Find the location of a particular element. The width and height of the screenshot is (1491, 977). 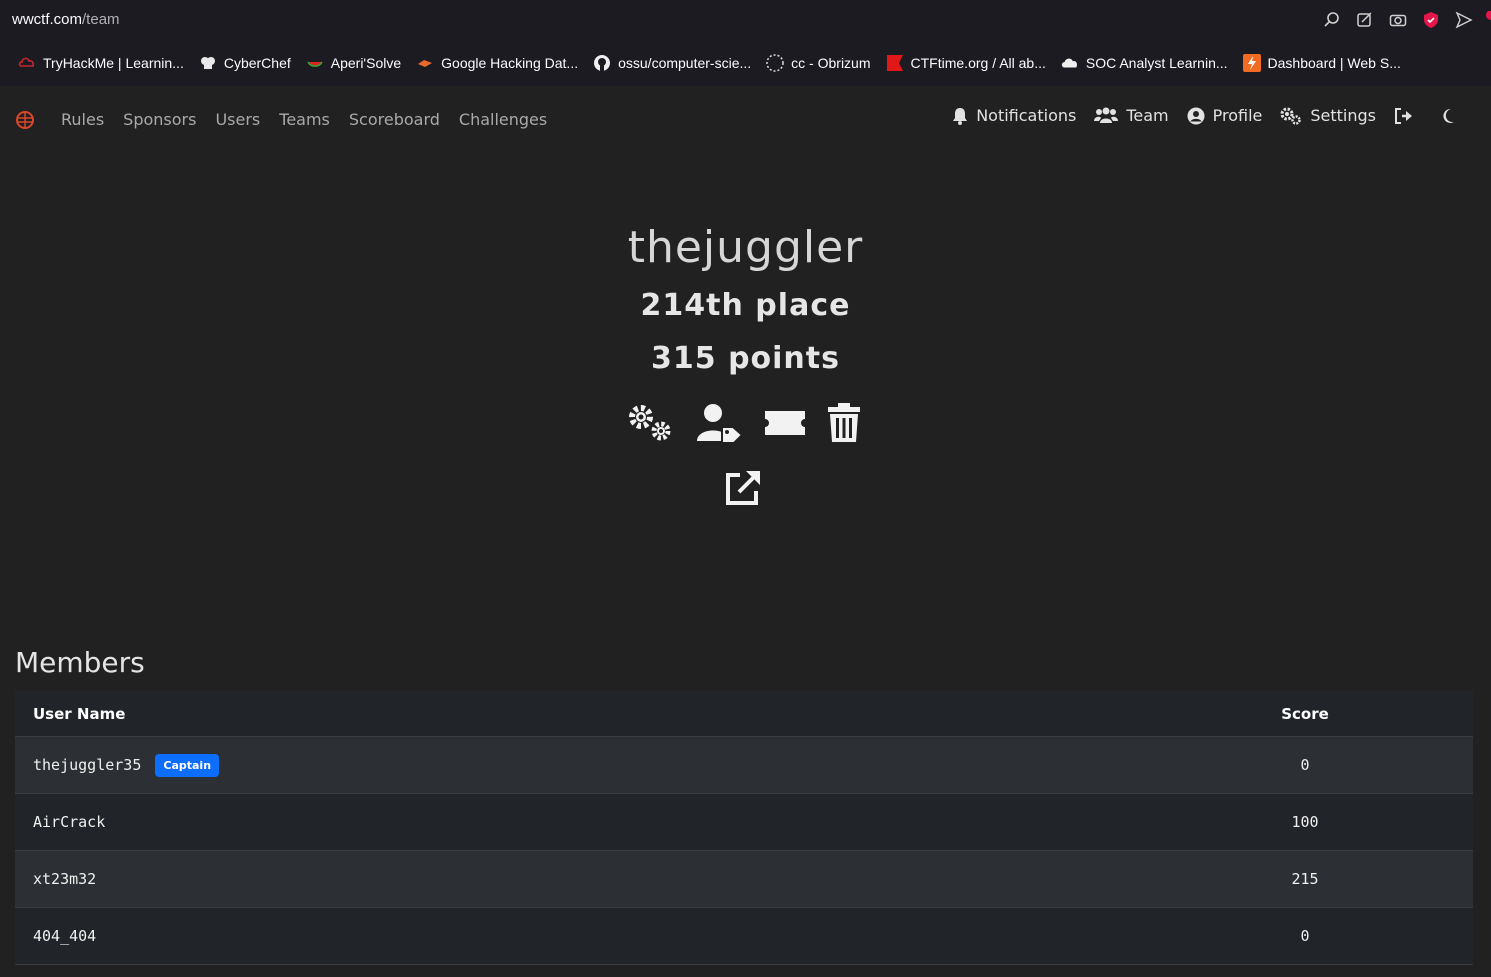

nav-profile-label: Profile is located at coordinates (1237, 115).